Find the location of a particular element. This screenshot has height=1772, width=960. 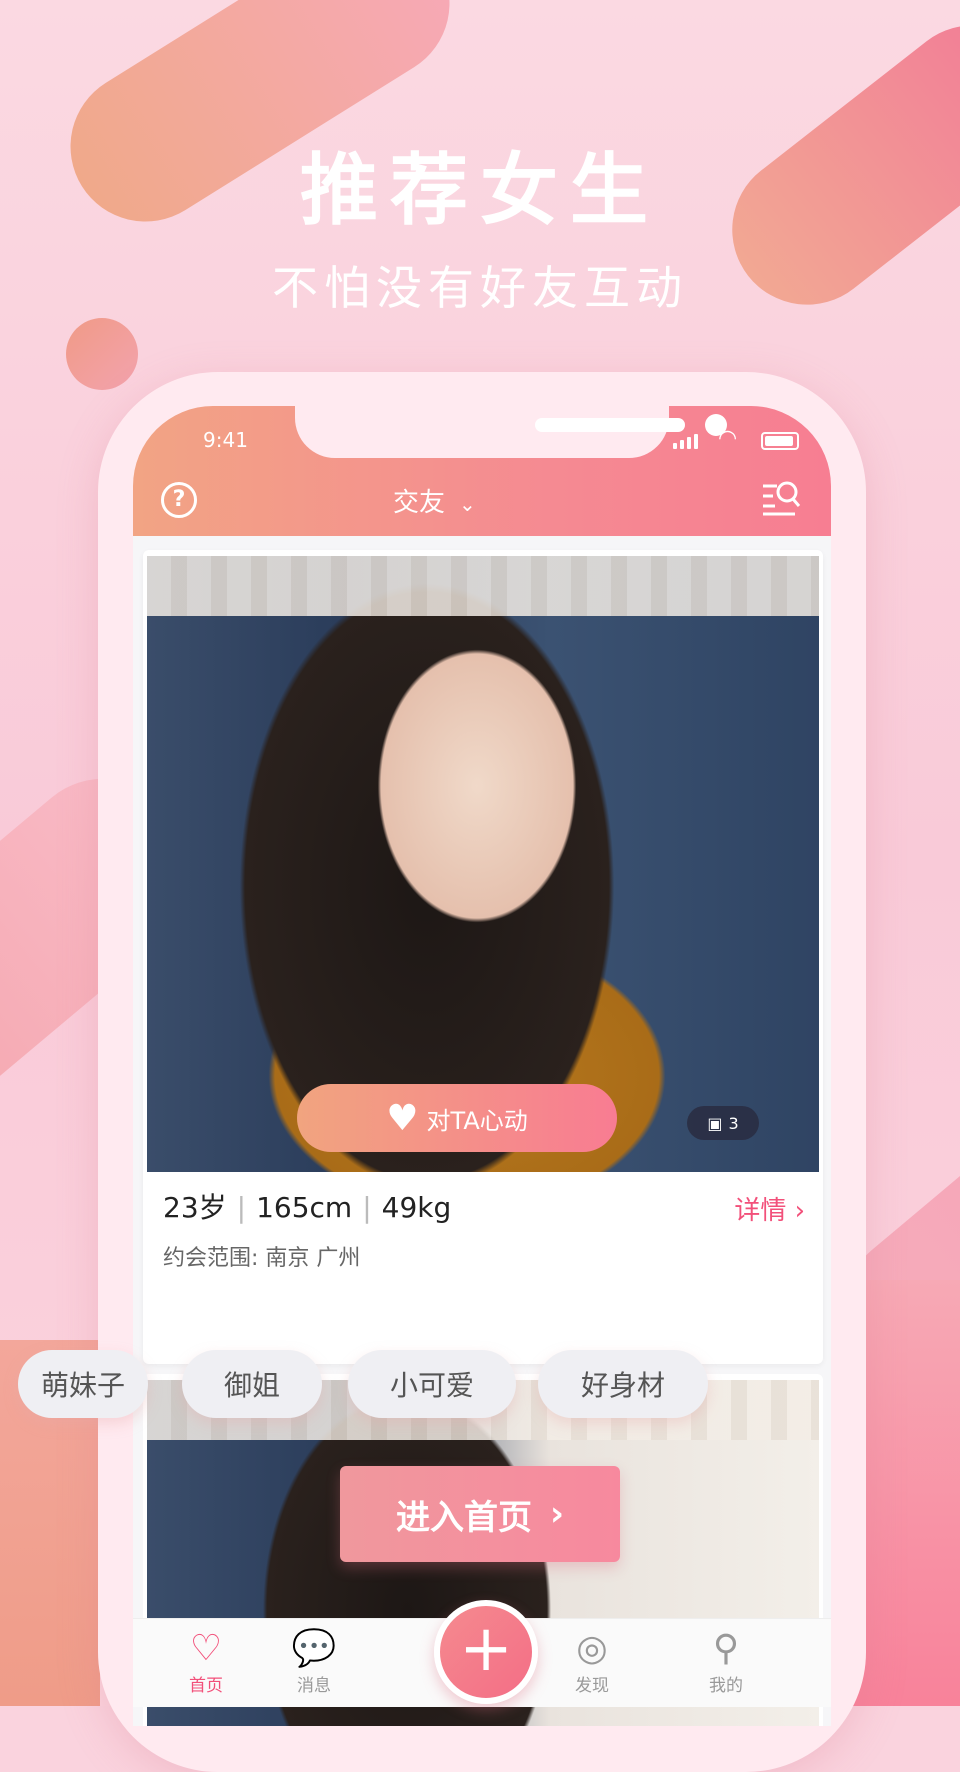

profile-stats: 23岁 | 165cm | 49kg is located at coordinates (307, 1206).